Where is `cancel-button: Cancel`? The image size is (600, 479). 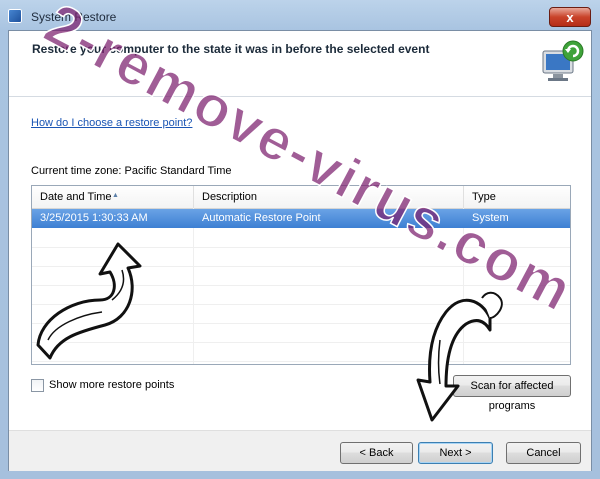
cancel-button: Cancel is located at coordinates (543, 453).